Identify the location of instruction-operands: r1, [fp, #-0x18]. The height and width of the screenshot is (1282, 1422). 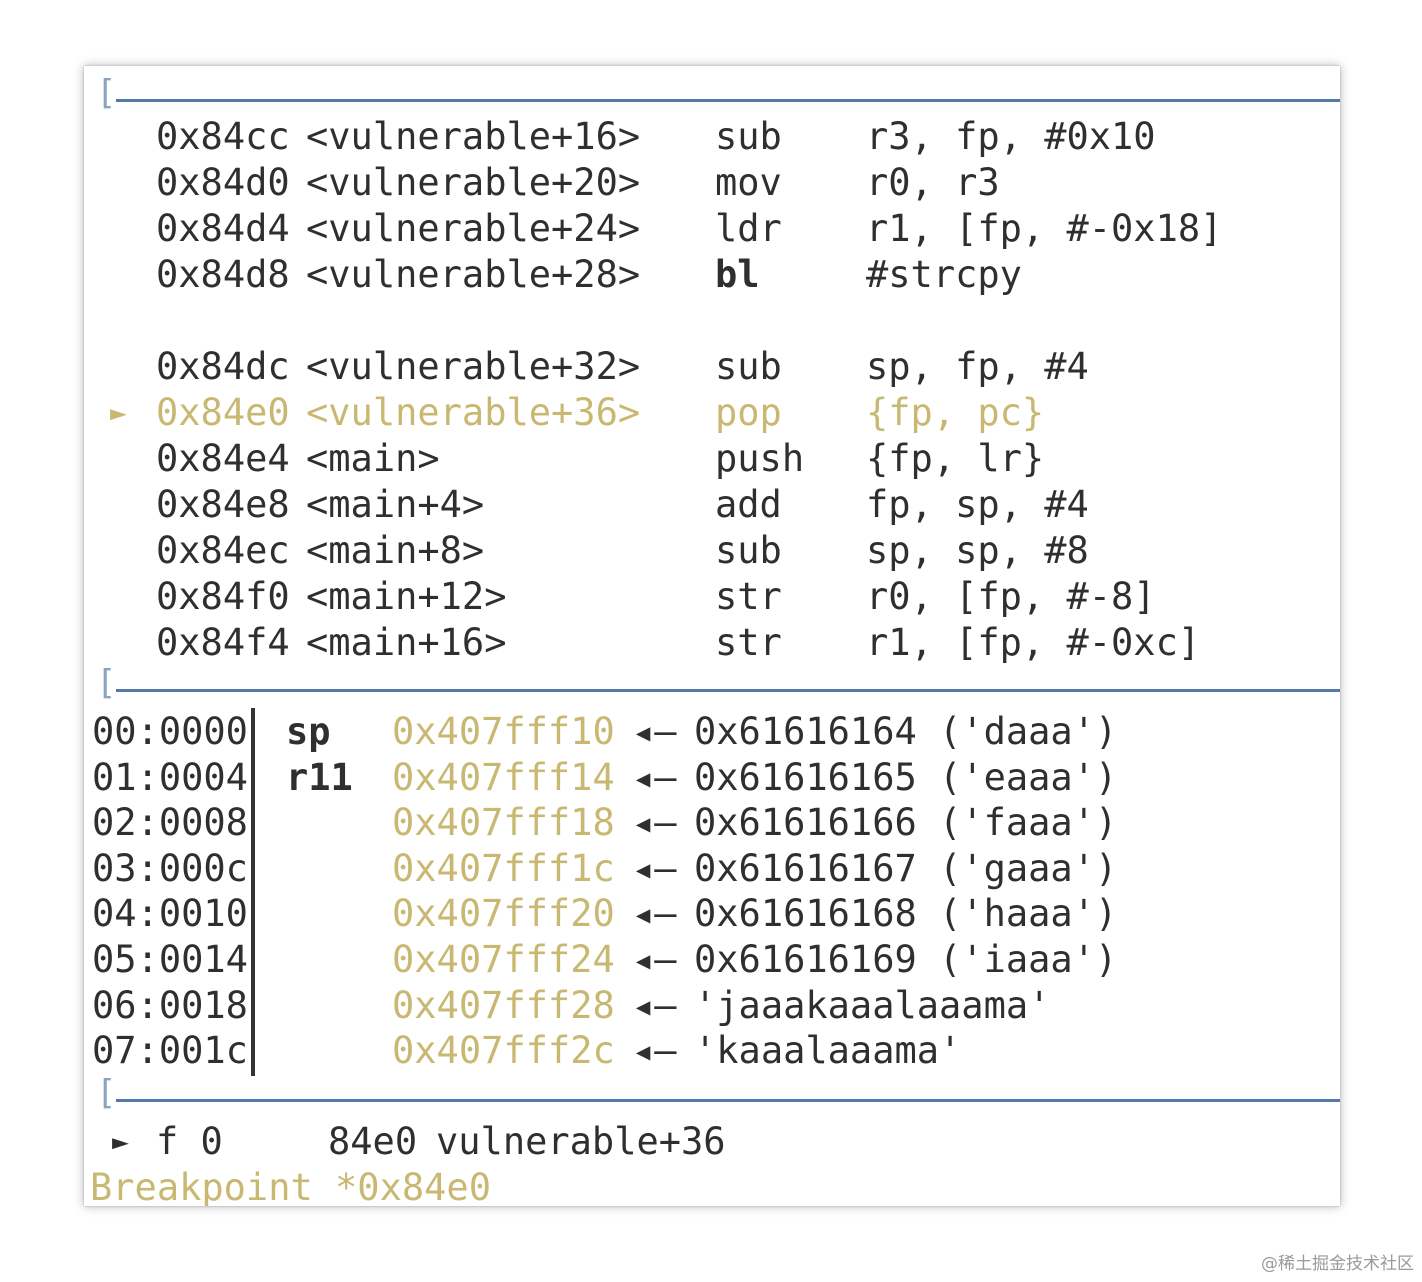
(1044, 228).